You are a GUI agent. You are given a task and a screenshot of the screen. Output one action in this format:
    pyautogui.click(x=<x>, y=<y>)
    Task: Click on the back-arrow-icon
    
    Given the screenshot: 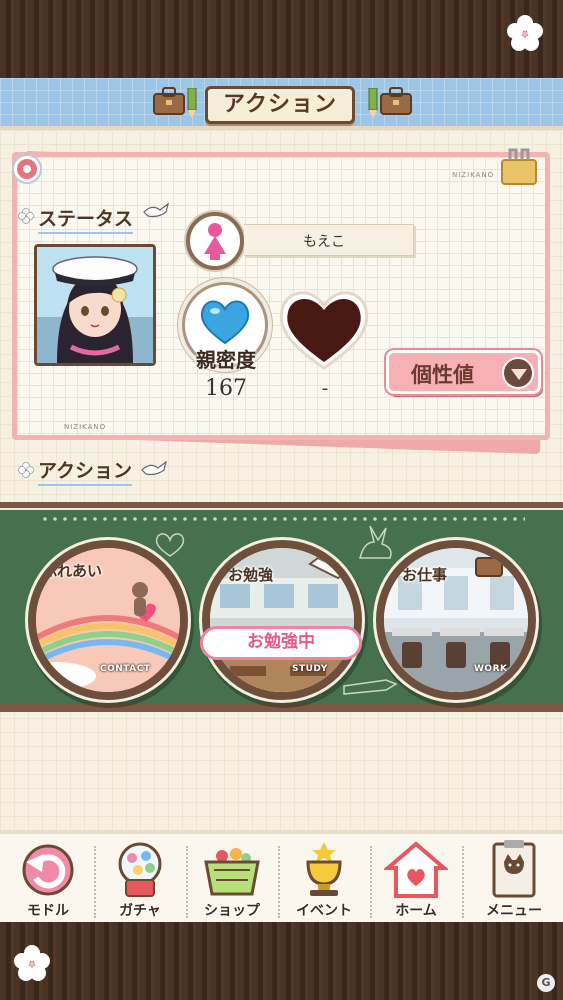 What is the action you would take?
    pyautogui.click(x=48, y=870)
    